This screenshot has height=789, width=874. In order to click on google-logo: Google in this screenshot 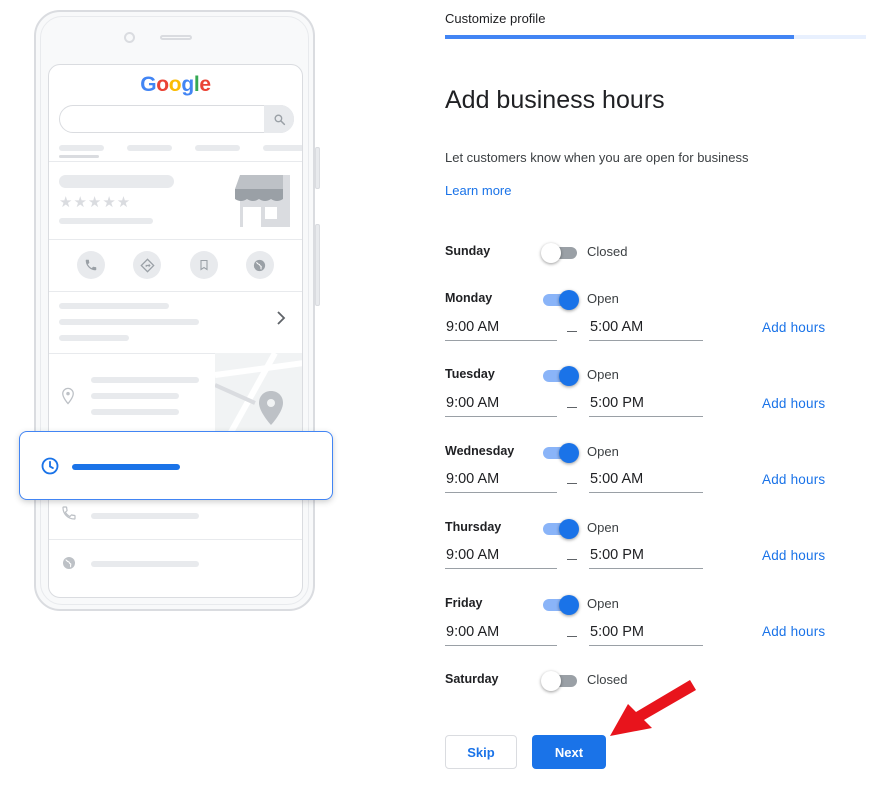, I will do `click(175, 85)`.